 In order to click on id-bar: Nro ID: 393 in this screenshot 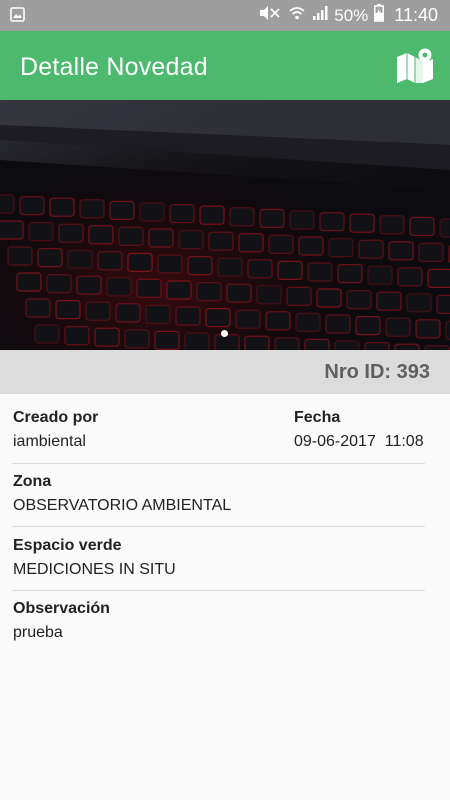, I will do `click(225, 372)`.